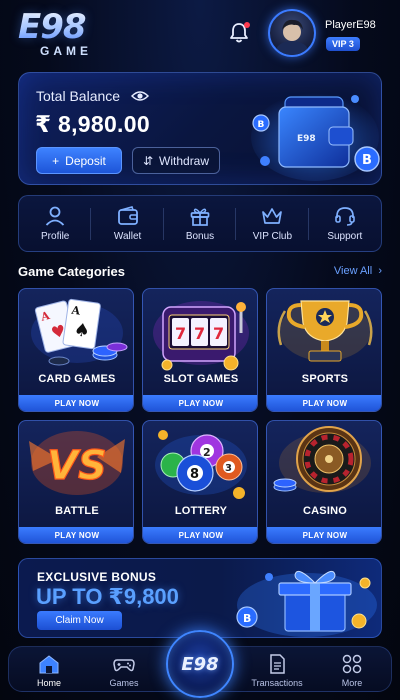 This screenshot has width=400, height=700. What do you see at coordinates (345, 216) in the screenshot?
I see `headset-icon` at bounding box center [345, 216].